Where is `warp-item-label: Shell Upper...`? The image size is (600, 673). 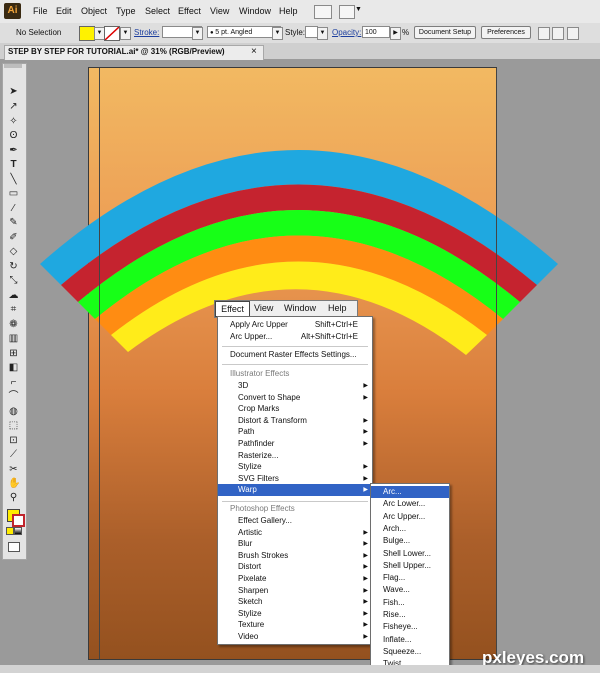
warp-item-label: Shell Upper... is located at coordinates (407, 565).